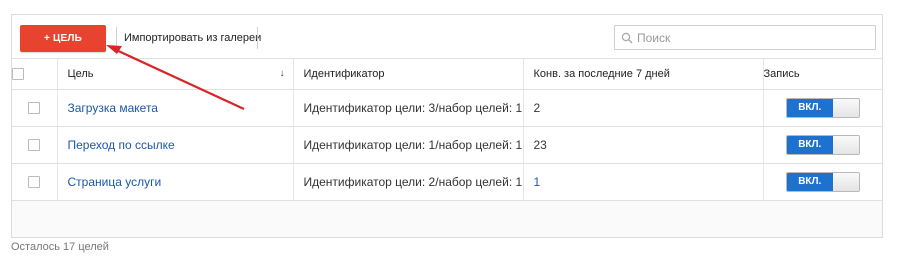  What do you see at coordinates (60, 247) in the screenshot?
I see `remaining-goals-text: Осталось 17 целей` at bounding box center [60, 247].